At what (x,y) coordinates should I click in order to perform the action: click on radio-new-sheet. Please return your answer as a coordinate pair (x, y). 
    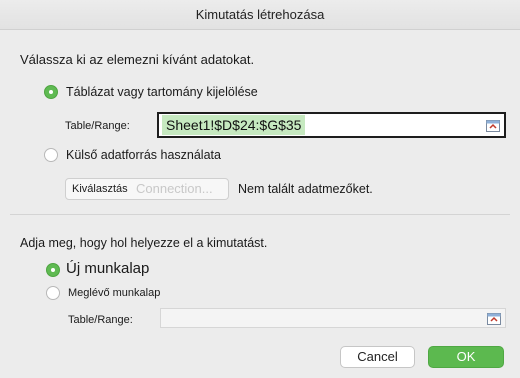
    Looking at the image, I should click on (53, 270).